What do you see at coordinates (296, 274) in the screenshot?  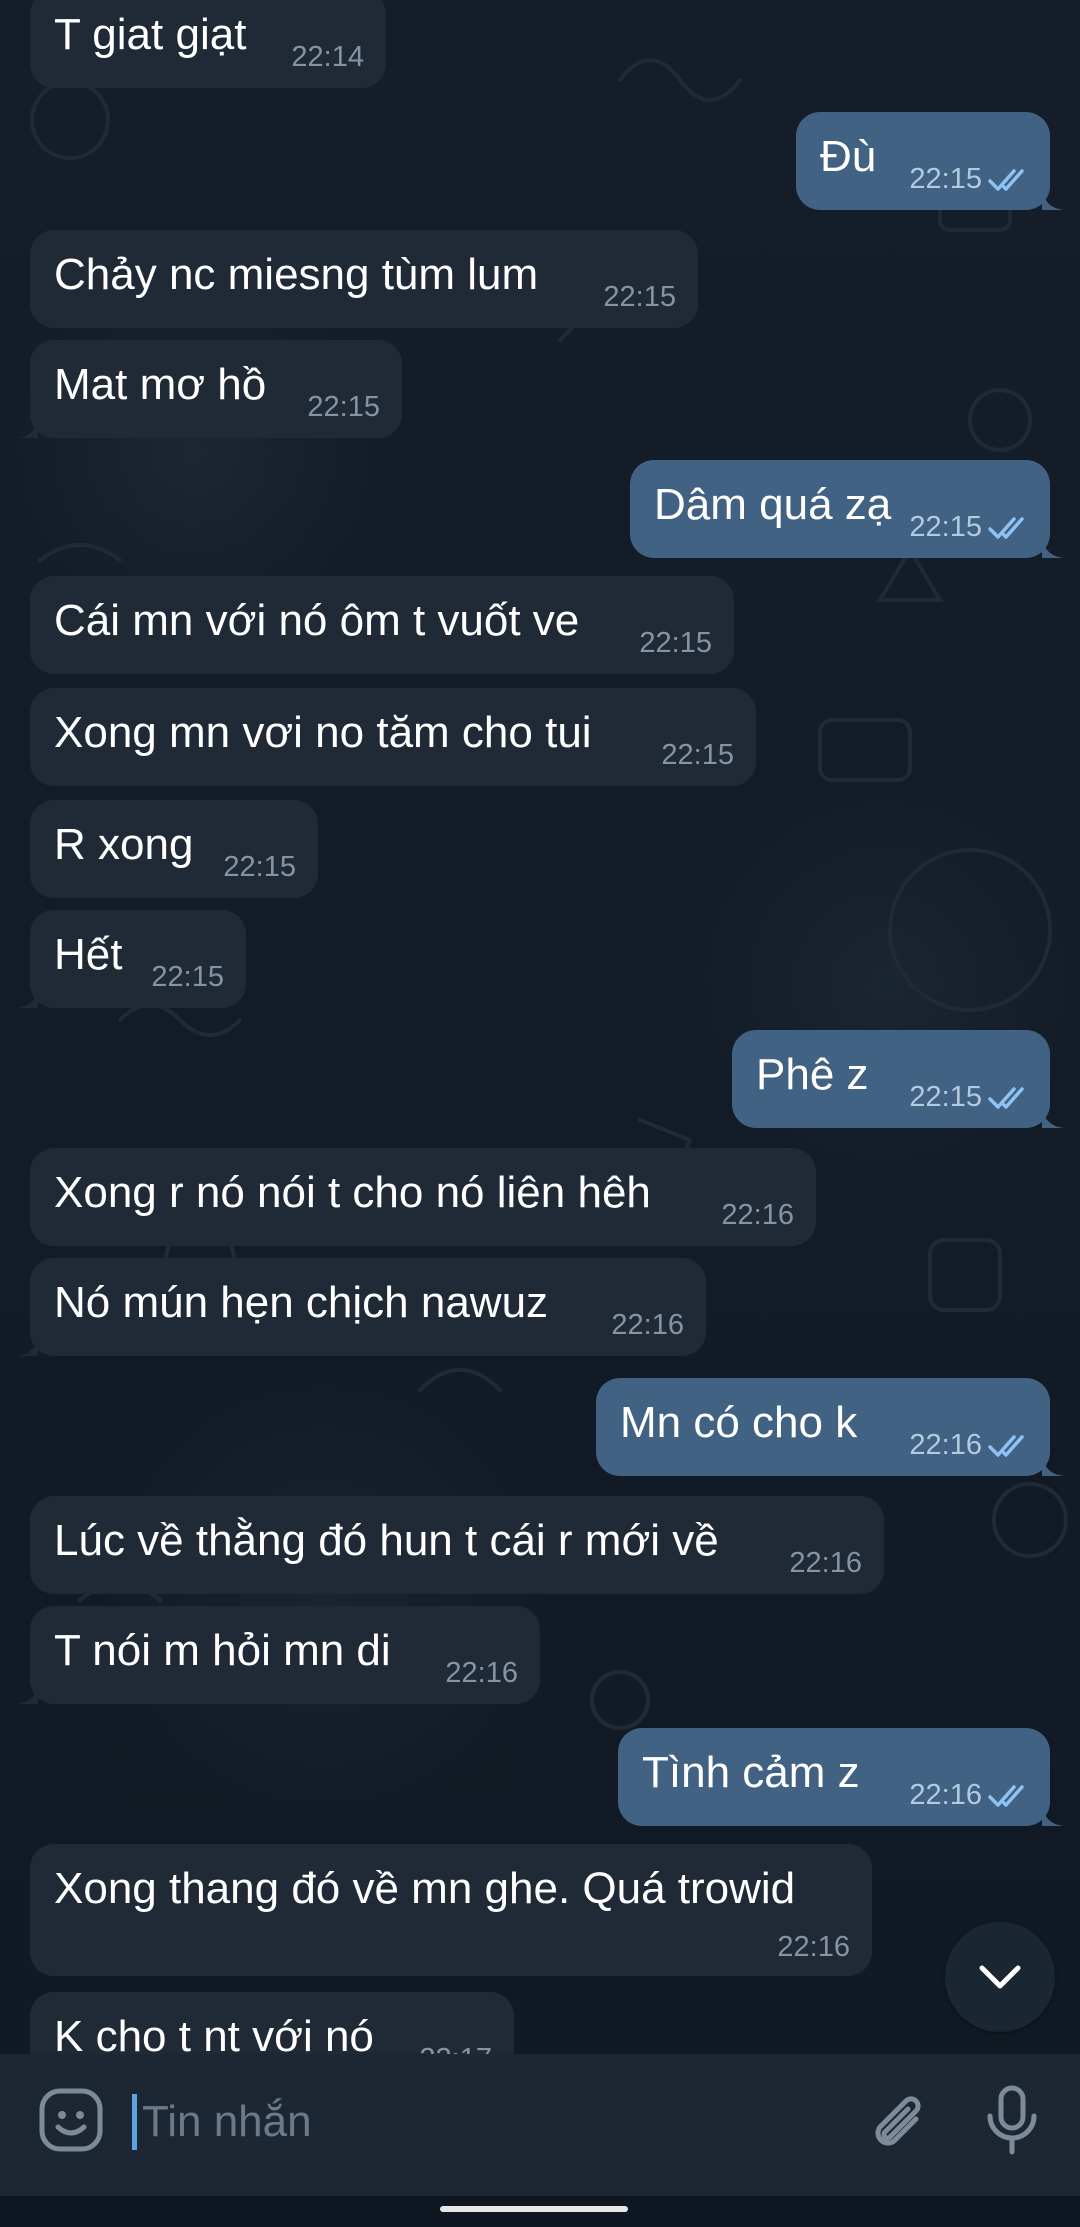 I see `message-text: Chảy nc miesng tùm lum` at bounding box center [296, 274].